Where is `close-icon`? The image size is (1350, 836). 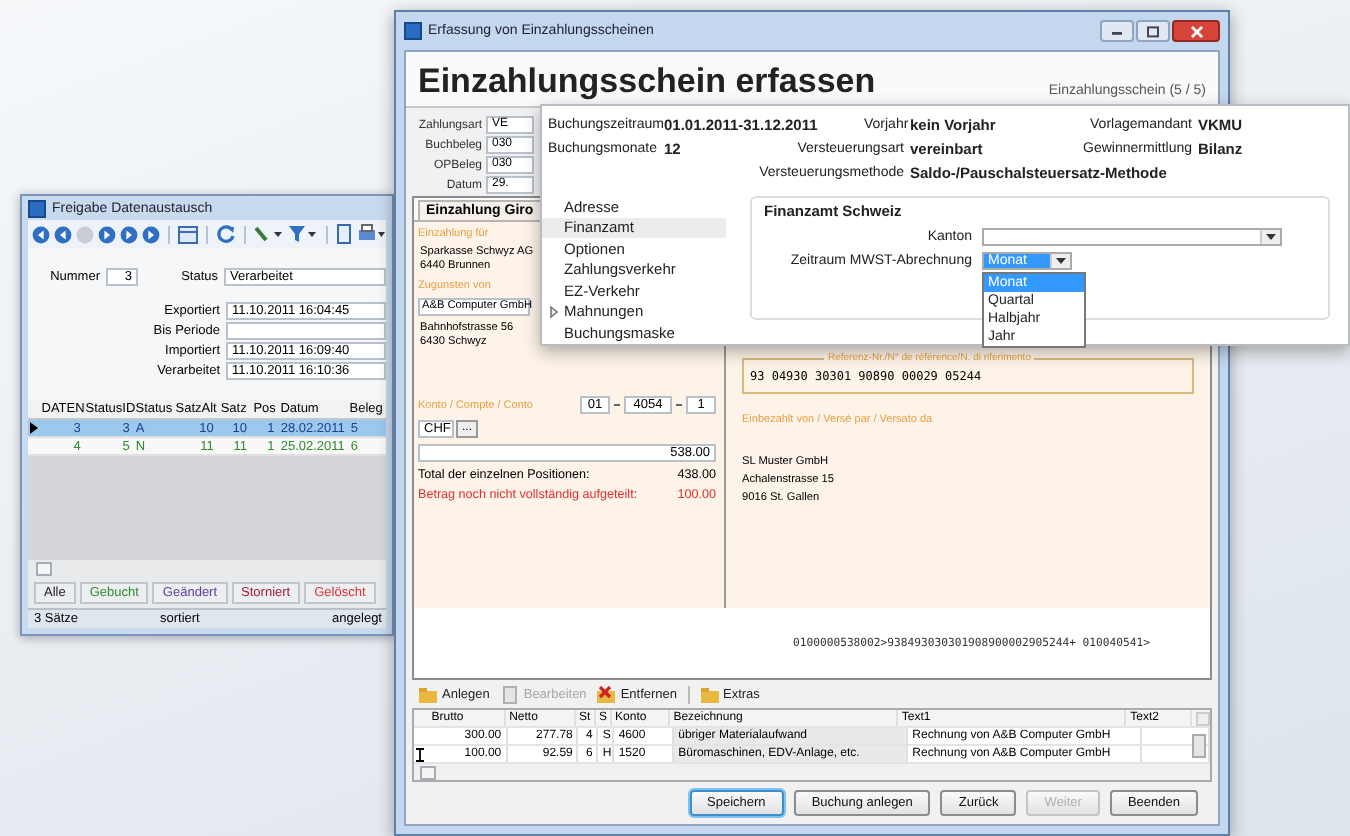
close-icon is located at coordinates (1196, 31).